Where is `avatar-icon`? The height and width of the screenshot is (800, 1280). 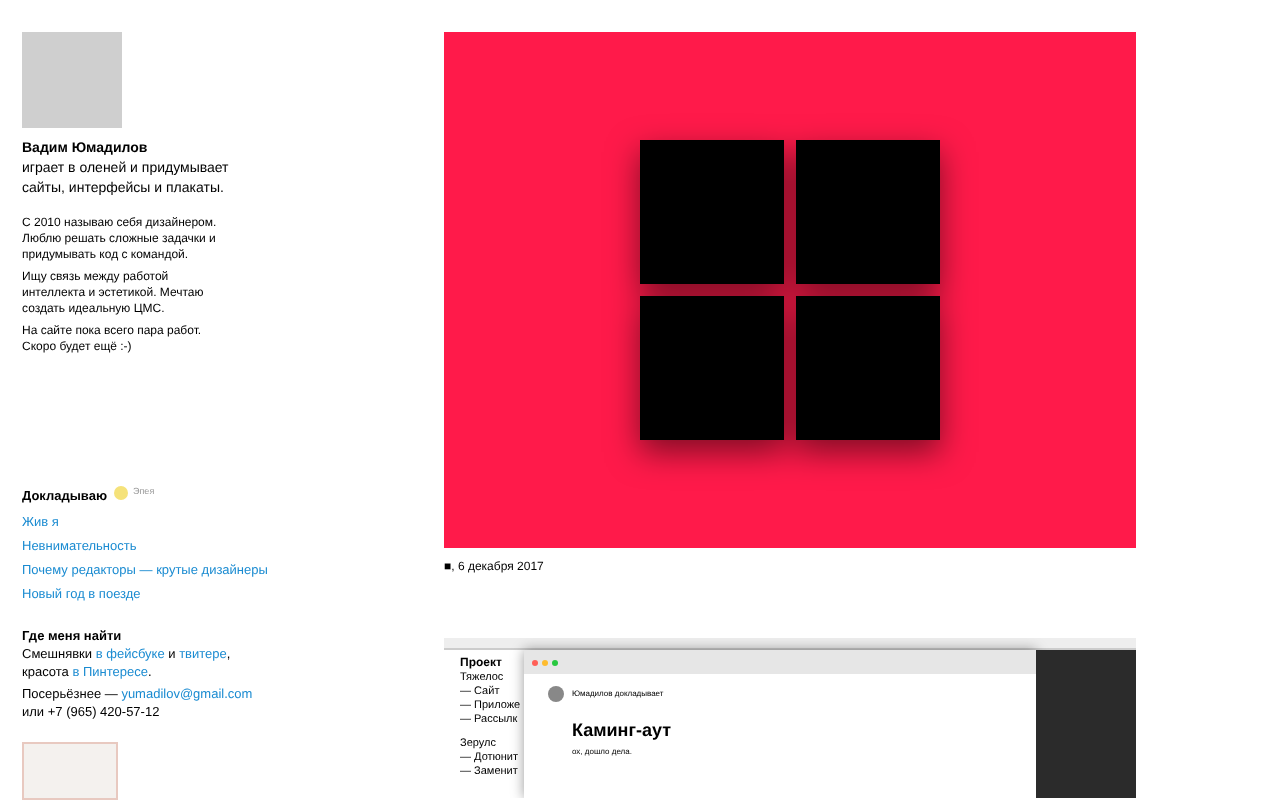 avatar-icon is located at coordinates (556, 694).